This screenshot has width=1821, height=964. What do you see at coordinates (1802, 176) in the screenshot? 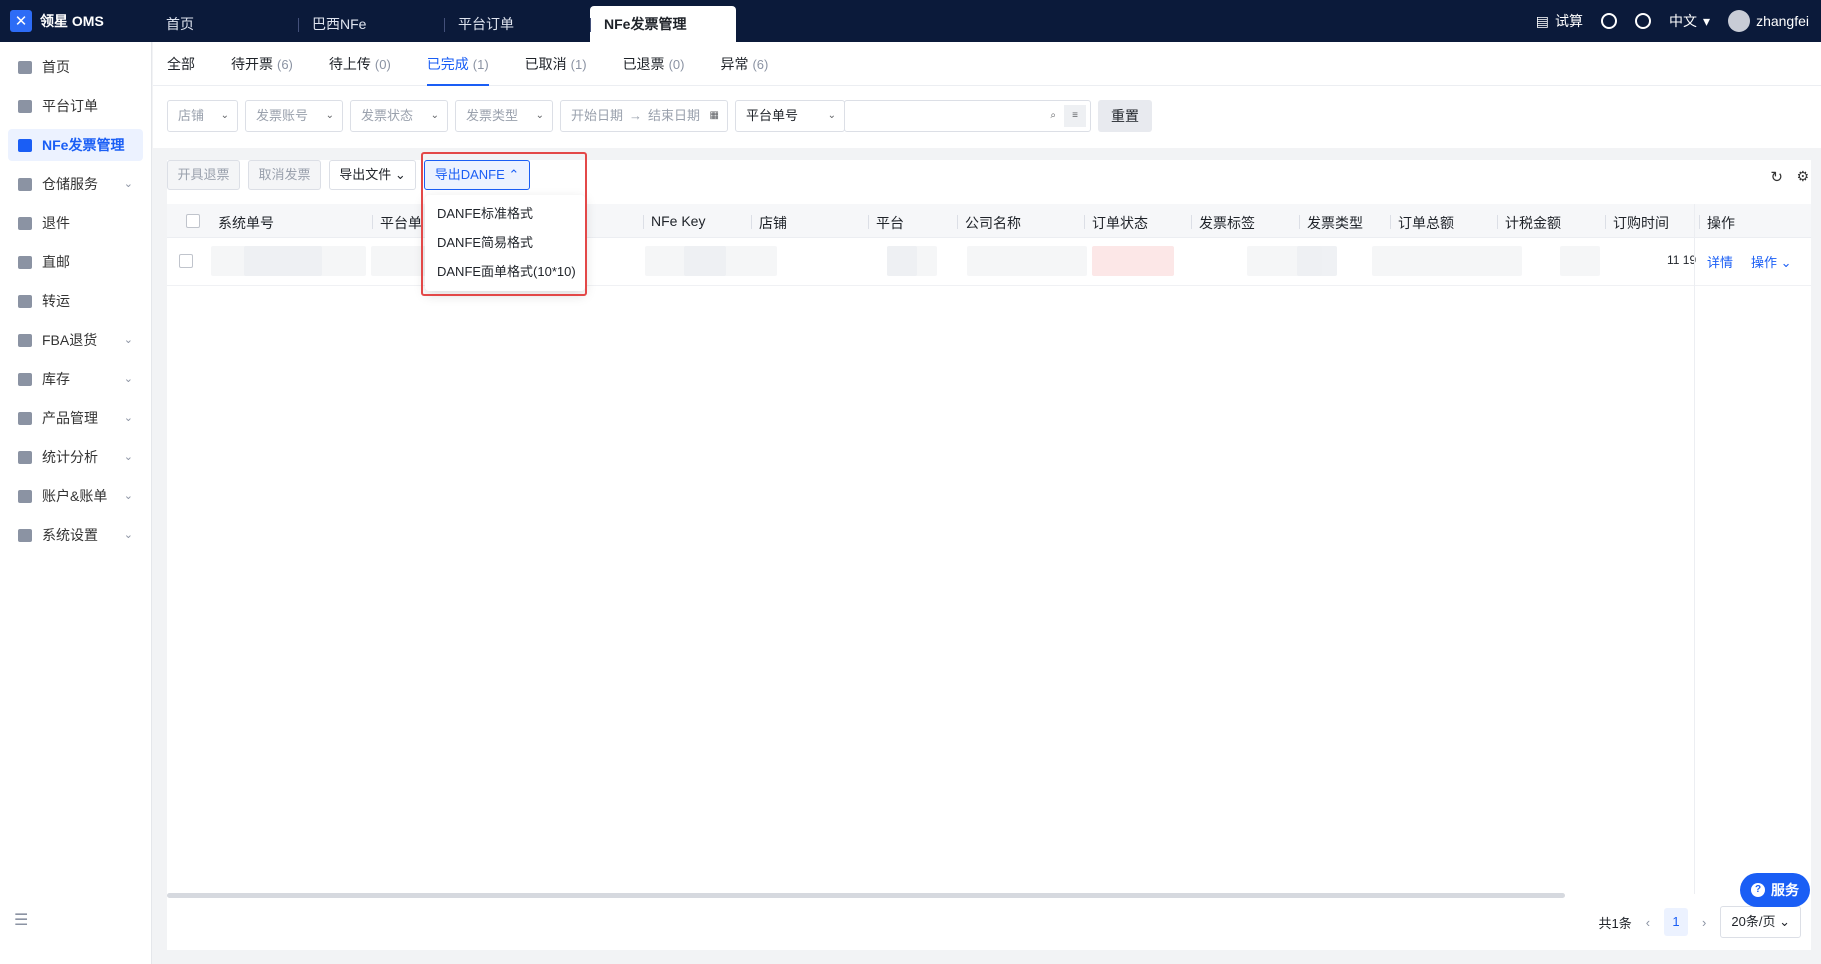
I see `column-settings-icon: ⚙` at bounding box center [1802, 176].